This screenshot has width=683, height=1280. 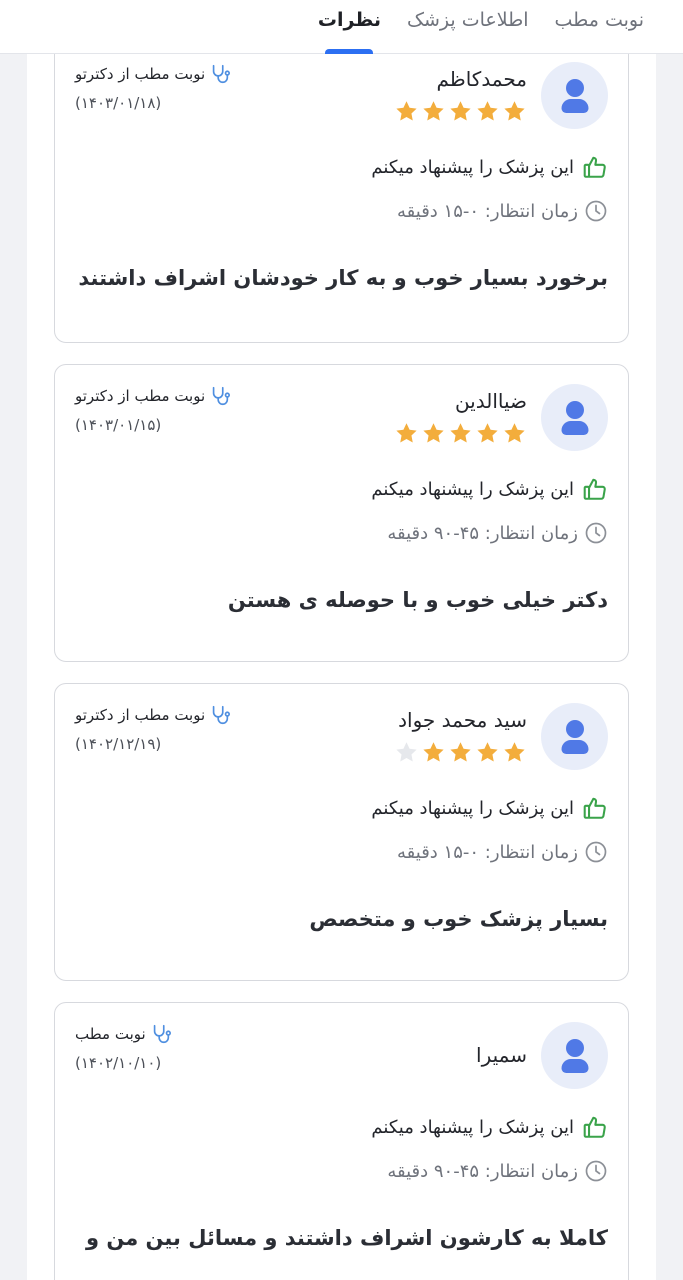 I want to click on review-date: (۱۴۰۳/۰۱/۱۵), so click(x=118, y=425).